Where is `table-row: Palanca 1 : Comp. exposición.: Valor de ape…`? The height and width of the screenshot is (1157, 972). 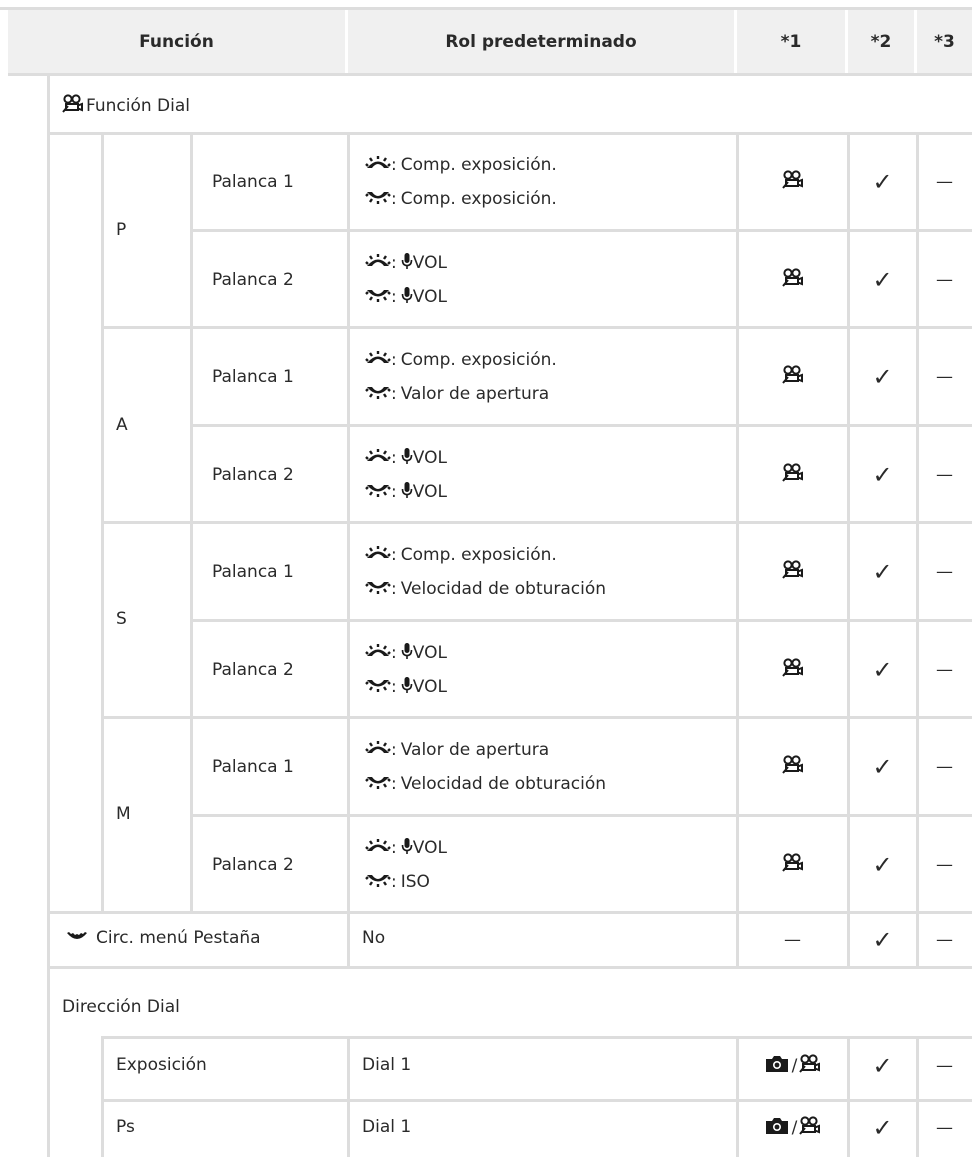 table-row: Palanca 1 : Comp. exposición.: Valor de ape… is located at coordinates (486, 377).